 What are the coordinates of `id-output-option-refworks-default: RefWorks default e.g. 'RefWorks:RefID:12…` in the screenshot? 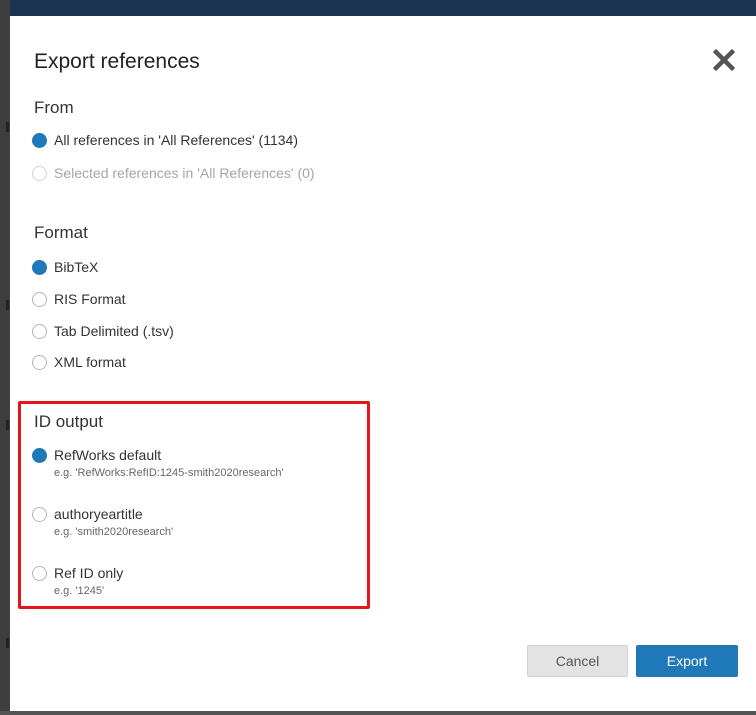 It's located at (158, 463).